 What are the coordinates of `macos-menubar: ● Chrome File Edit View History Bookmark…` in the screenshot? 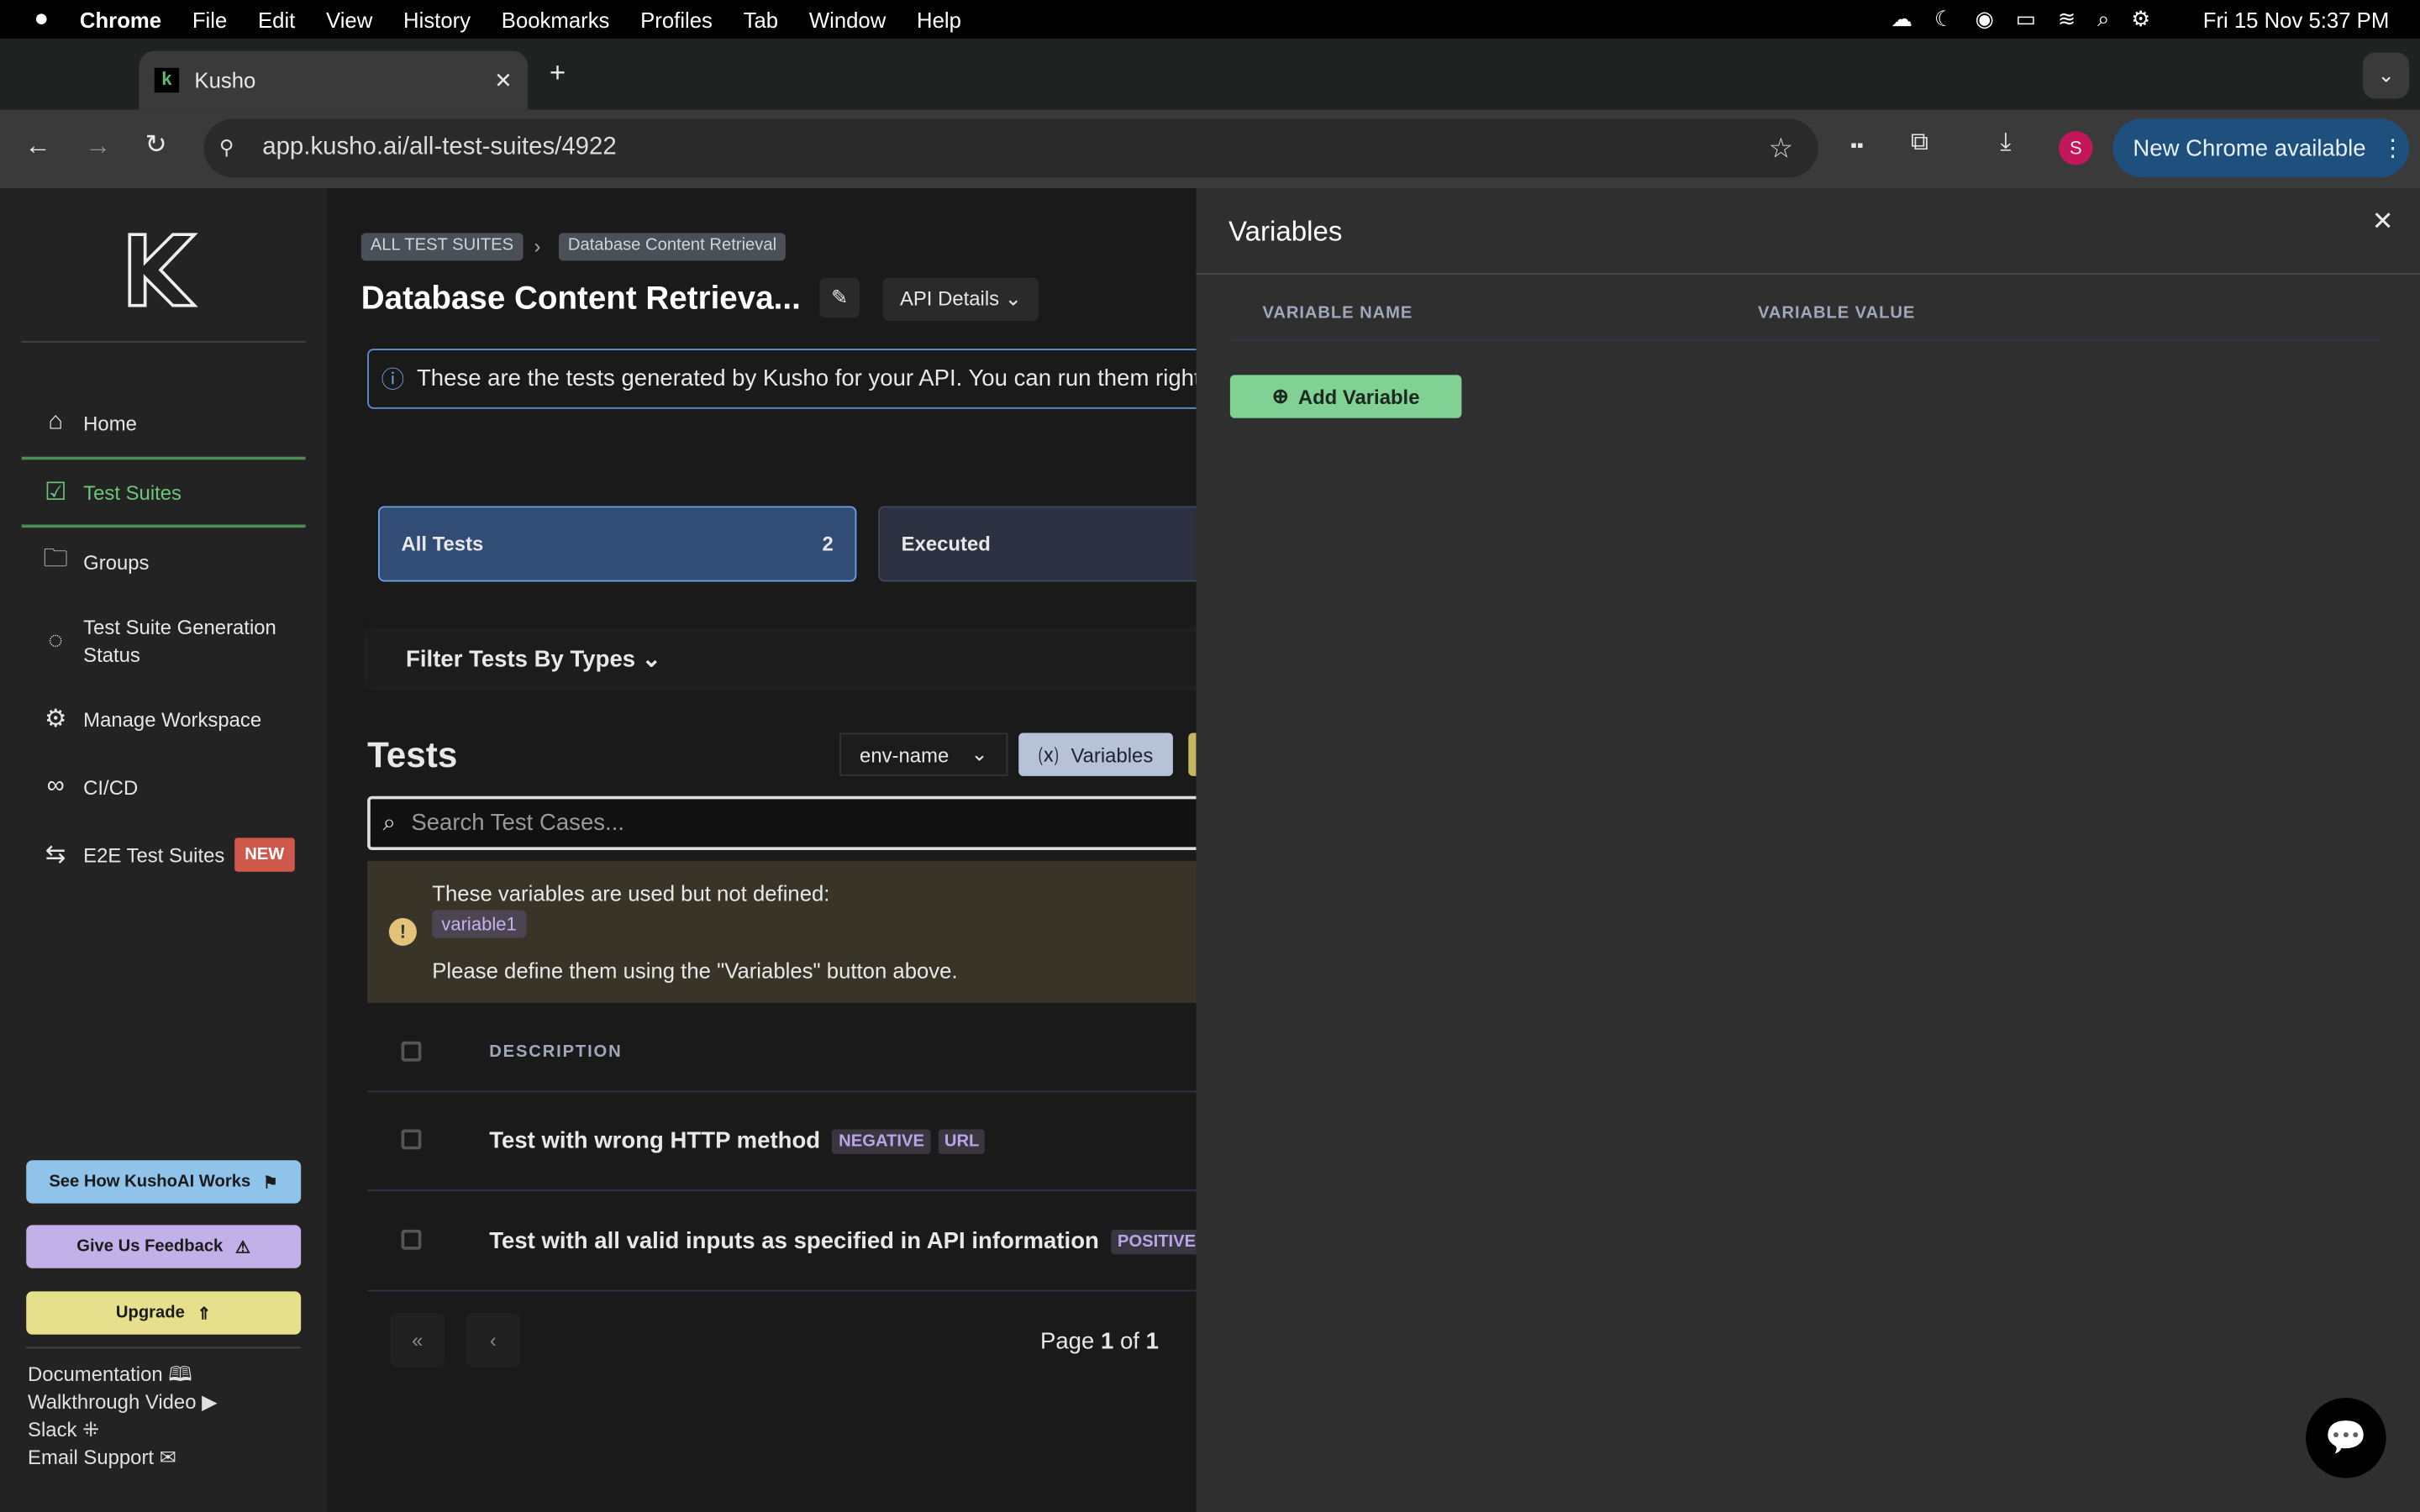 It's located at (1210, 19).